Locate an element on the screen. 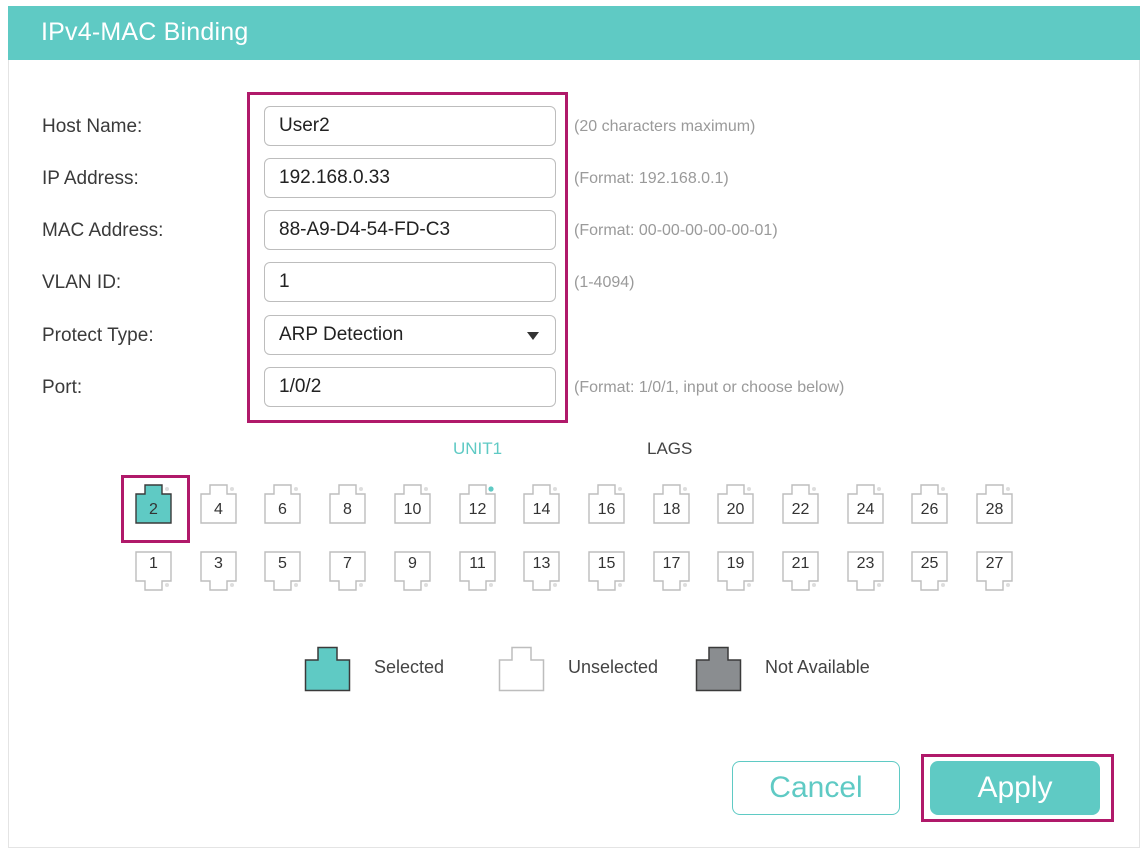 This screenshot has width=1148, height=848. port-5: 5 is located at coordinates (282, 571).